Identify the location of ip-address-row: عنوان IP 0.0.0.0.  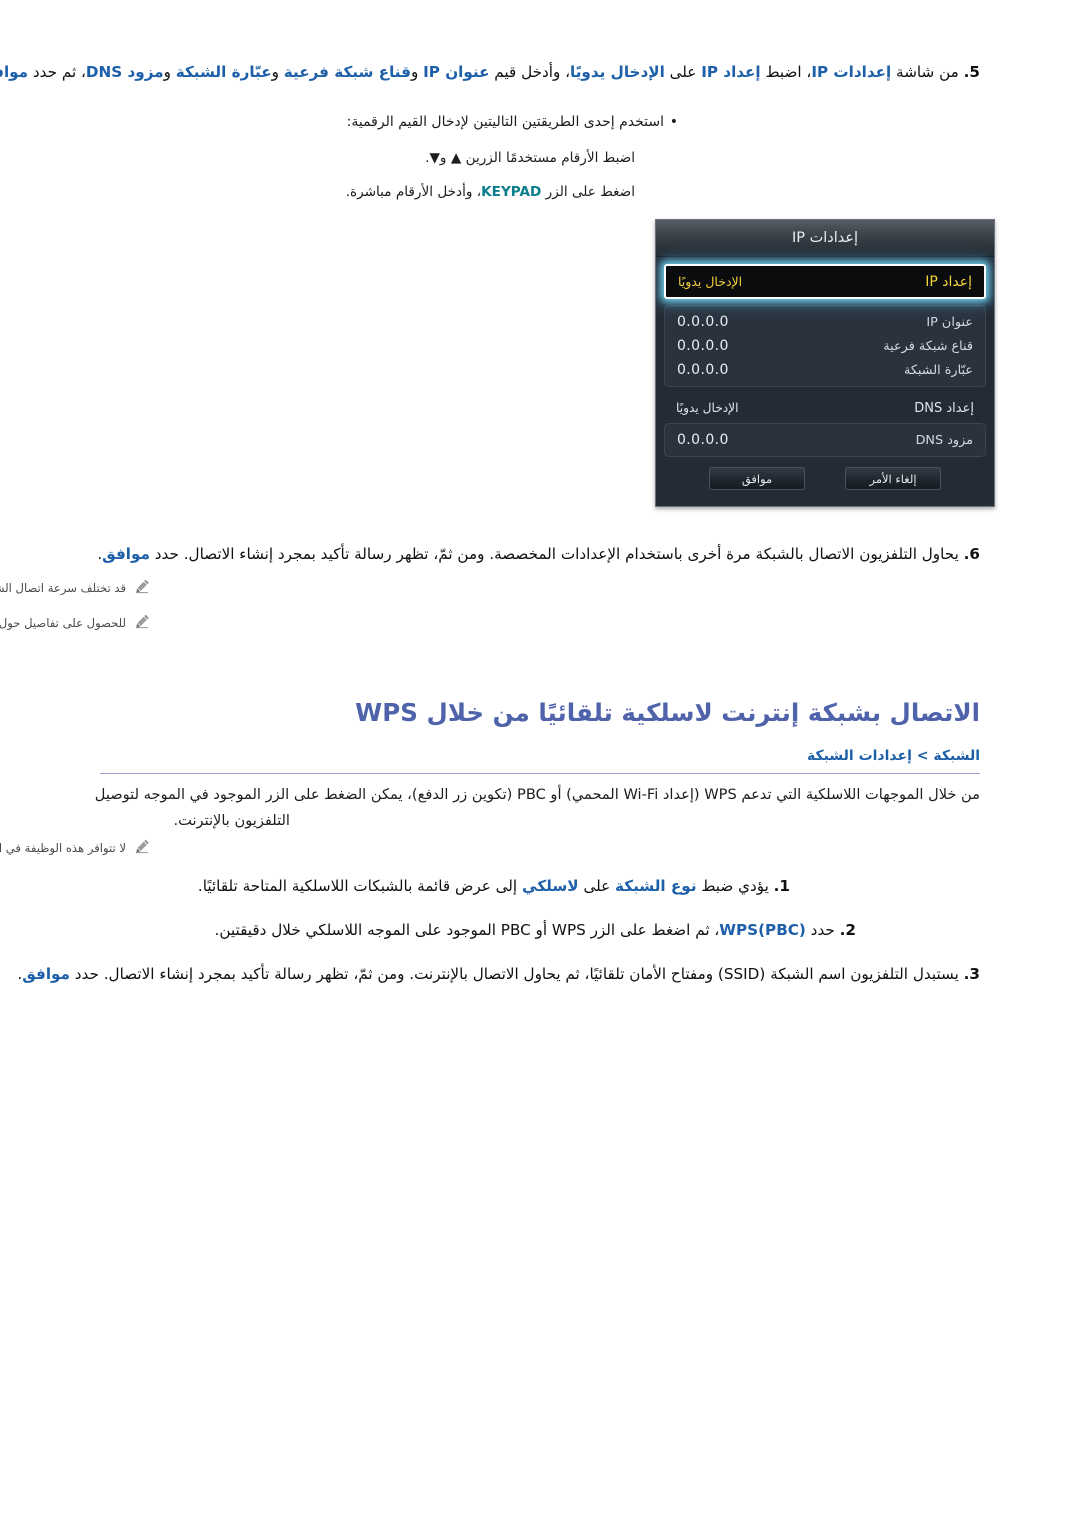
(825, 322).